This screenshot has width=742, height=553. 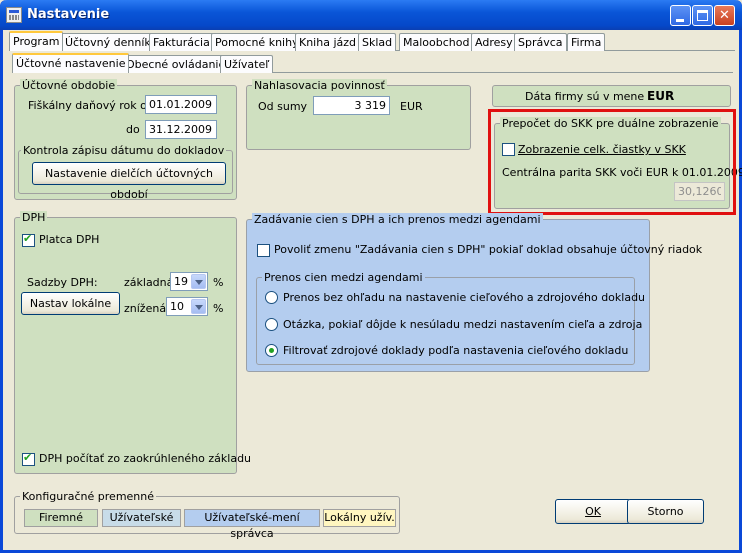 I want to click on window-title: Nastavenie, so click(x=68, y=14).